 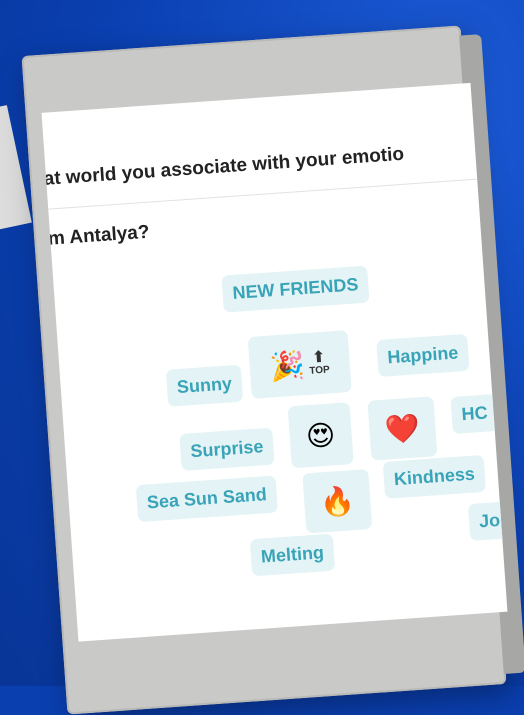 I want to click on chip-melting: Melting, so click(x=292, y=555).